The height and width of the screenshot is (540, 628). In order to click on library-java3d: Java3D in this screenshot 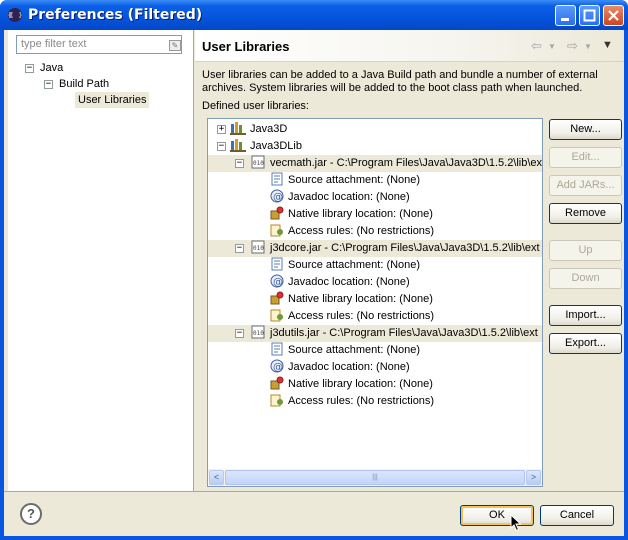, I will do `click(258, 129)`.